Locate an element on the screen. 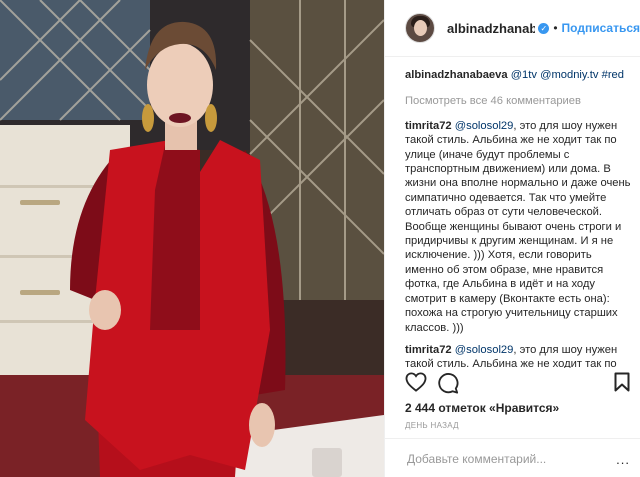 The image size is (640, 477). avatar is located at coordinates (420, 28).